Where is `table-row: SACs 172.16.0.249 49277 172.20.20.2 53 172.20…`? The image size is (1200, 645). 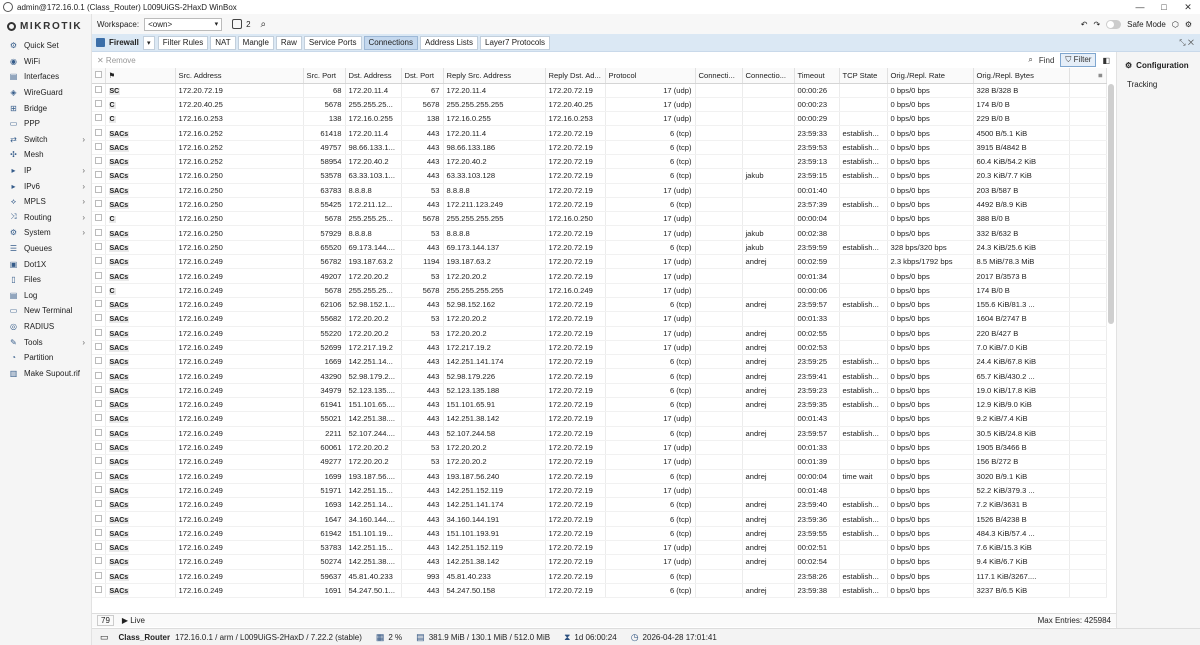
table-row: SACs 172.16.0.249 49277 172.20.20.2 53 172.20… is located at coordinates (599, 462).